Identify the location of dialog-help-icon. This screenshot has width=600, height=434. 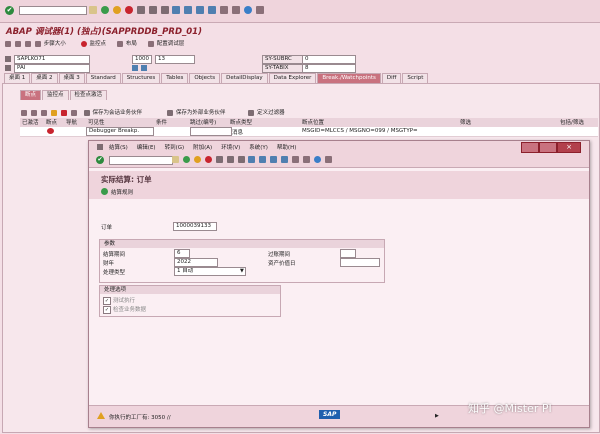
(317, 159).